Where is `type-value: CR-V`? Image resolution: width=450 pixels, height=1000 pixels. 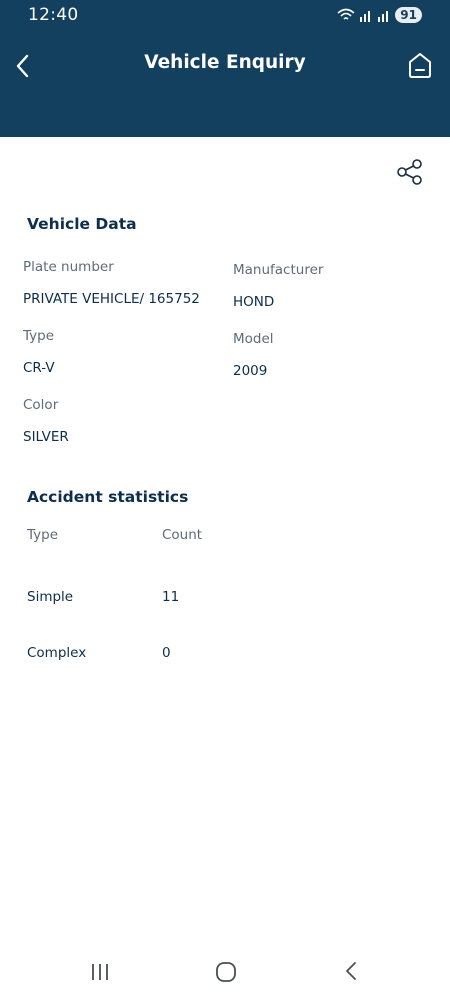 type-value: CR-V is located at coordinates (39, 368).